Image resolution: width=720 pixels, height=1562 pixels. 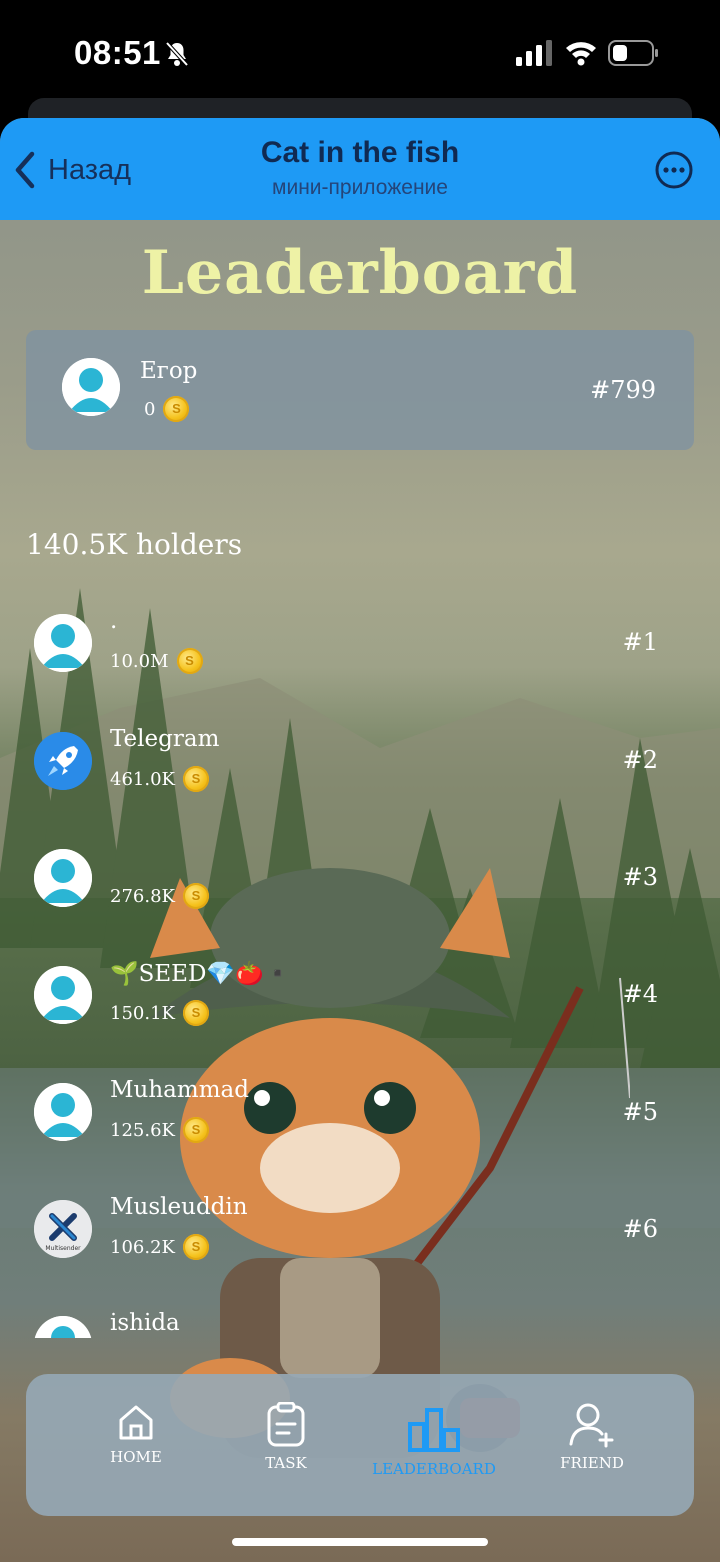 What do you see at coordinates (623, 390) in the screenshot?
I see `my-rank: #799` at bounding box center [623, 390].